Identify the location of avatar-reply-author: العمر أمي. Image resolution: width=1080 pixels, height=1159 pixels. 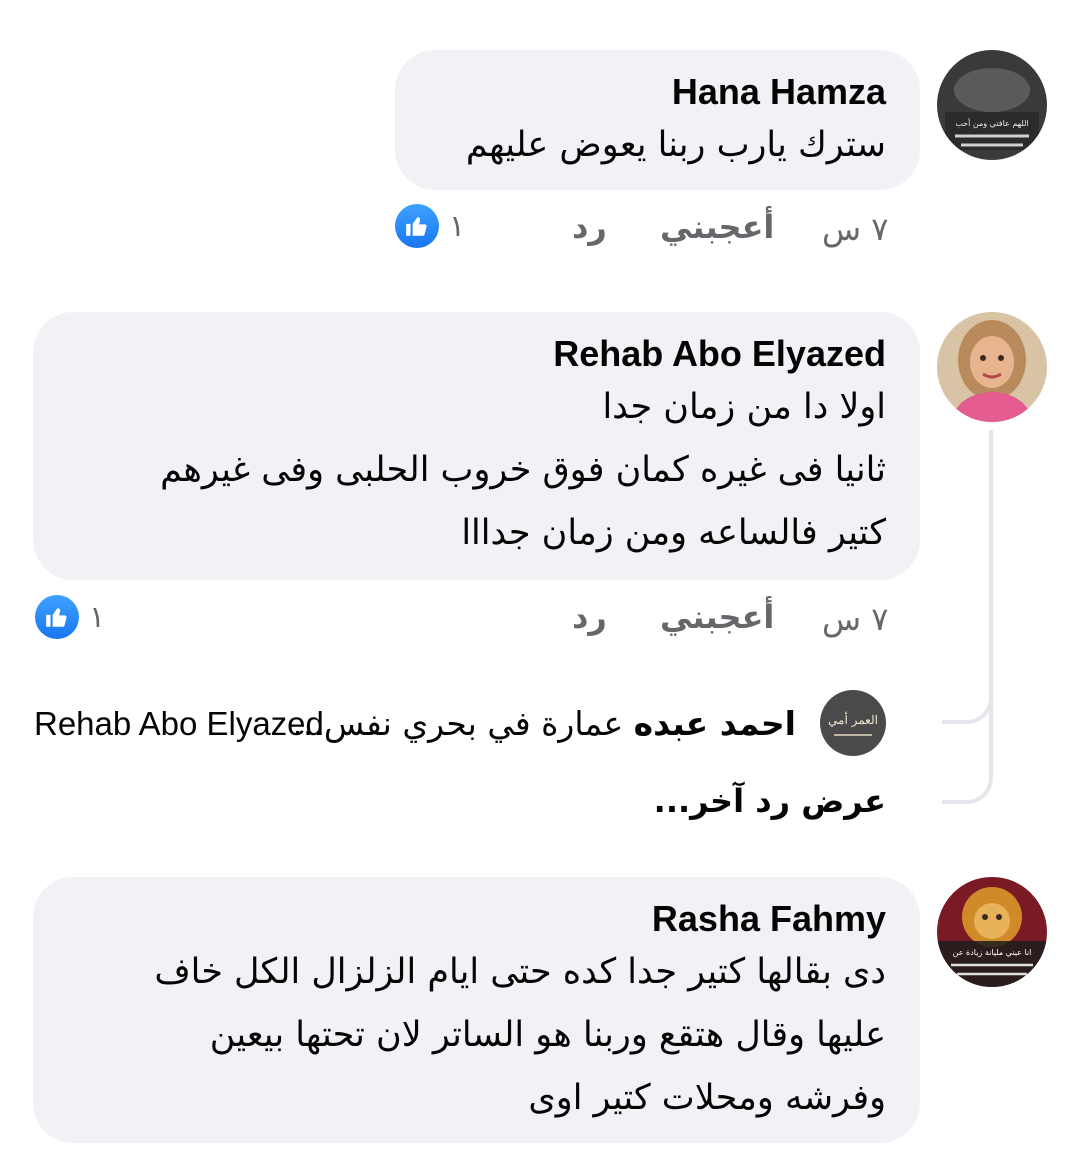
(853, 723).